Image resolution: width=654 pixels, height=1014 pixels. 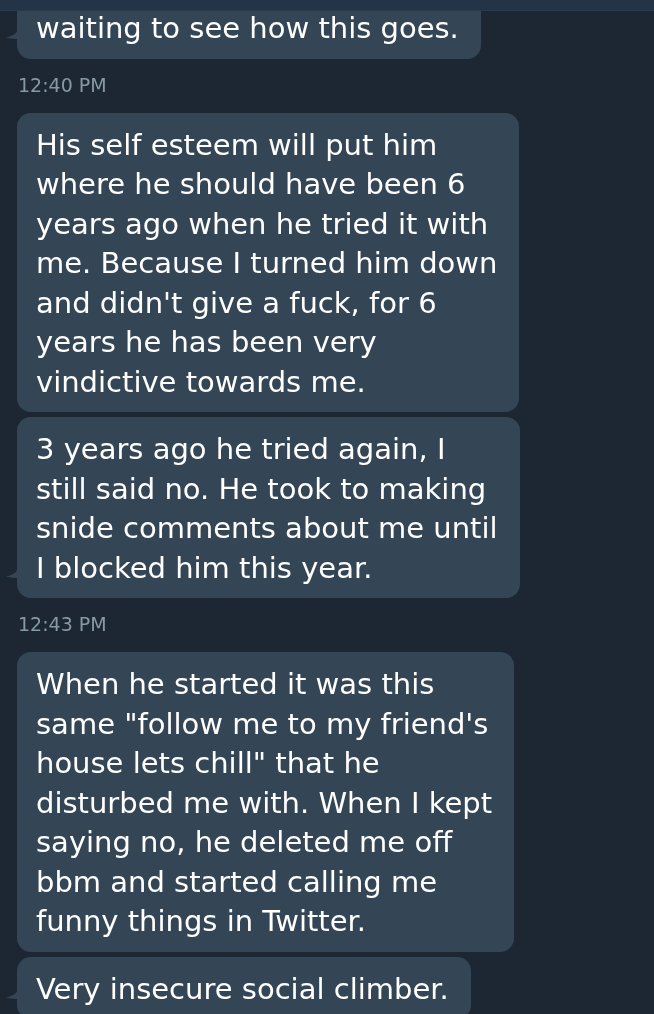 I want to click on message-bubble: 3 years ago he tried again, I still said no. He took to making snide comments about me until I blocked him this year., so click(x=268, y=507).